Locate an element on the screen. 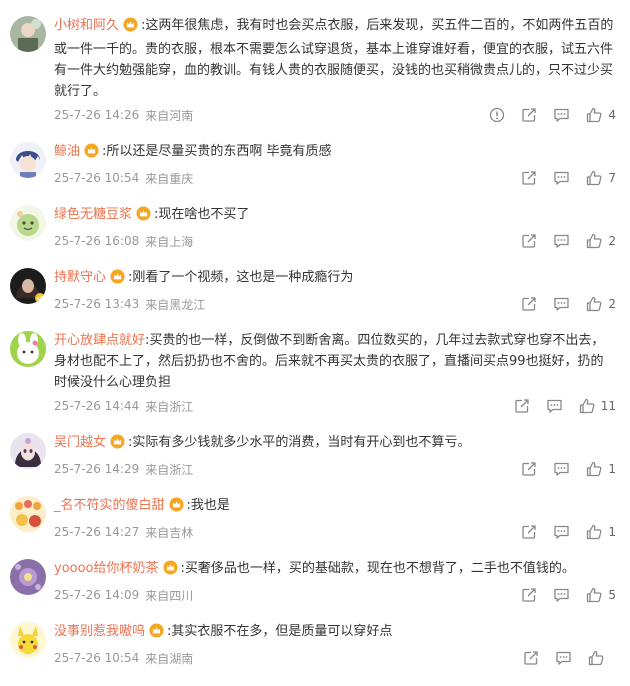  comment-location: 来自重庆 is located at coordinates (169, 178).